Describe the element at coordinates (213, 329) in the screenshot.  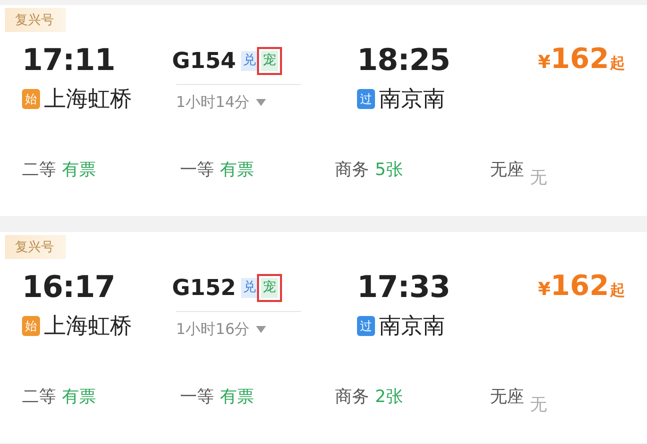
I see `duration: 1小时16分` at that location.